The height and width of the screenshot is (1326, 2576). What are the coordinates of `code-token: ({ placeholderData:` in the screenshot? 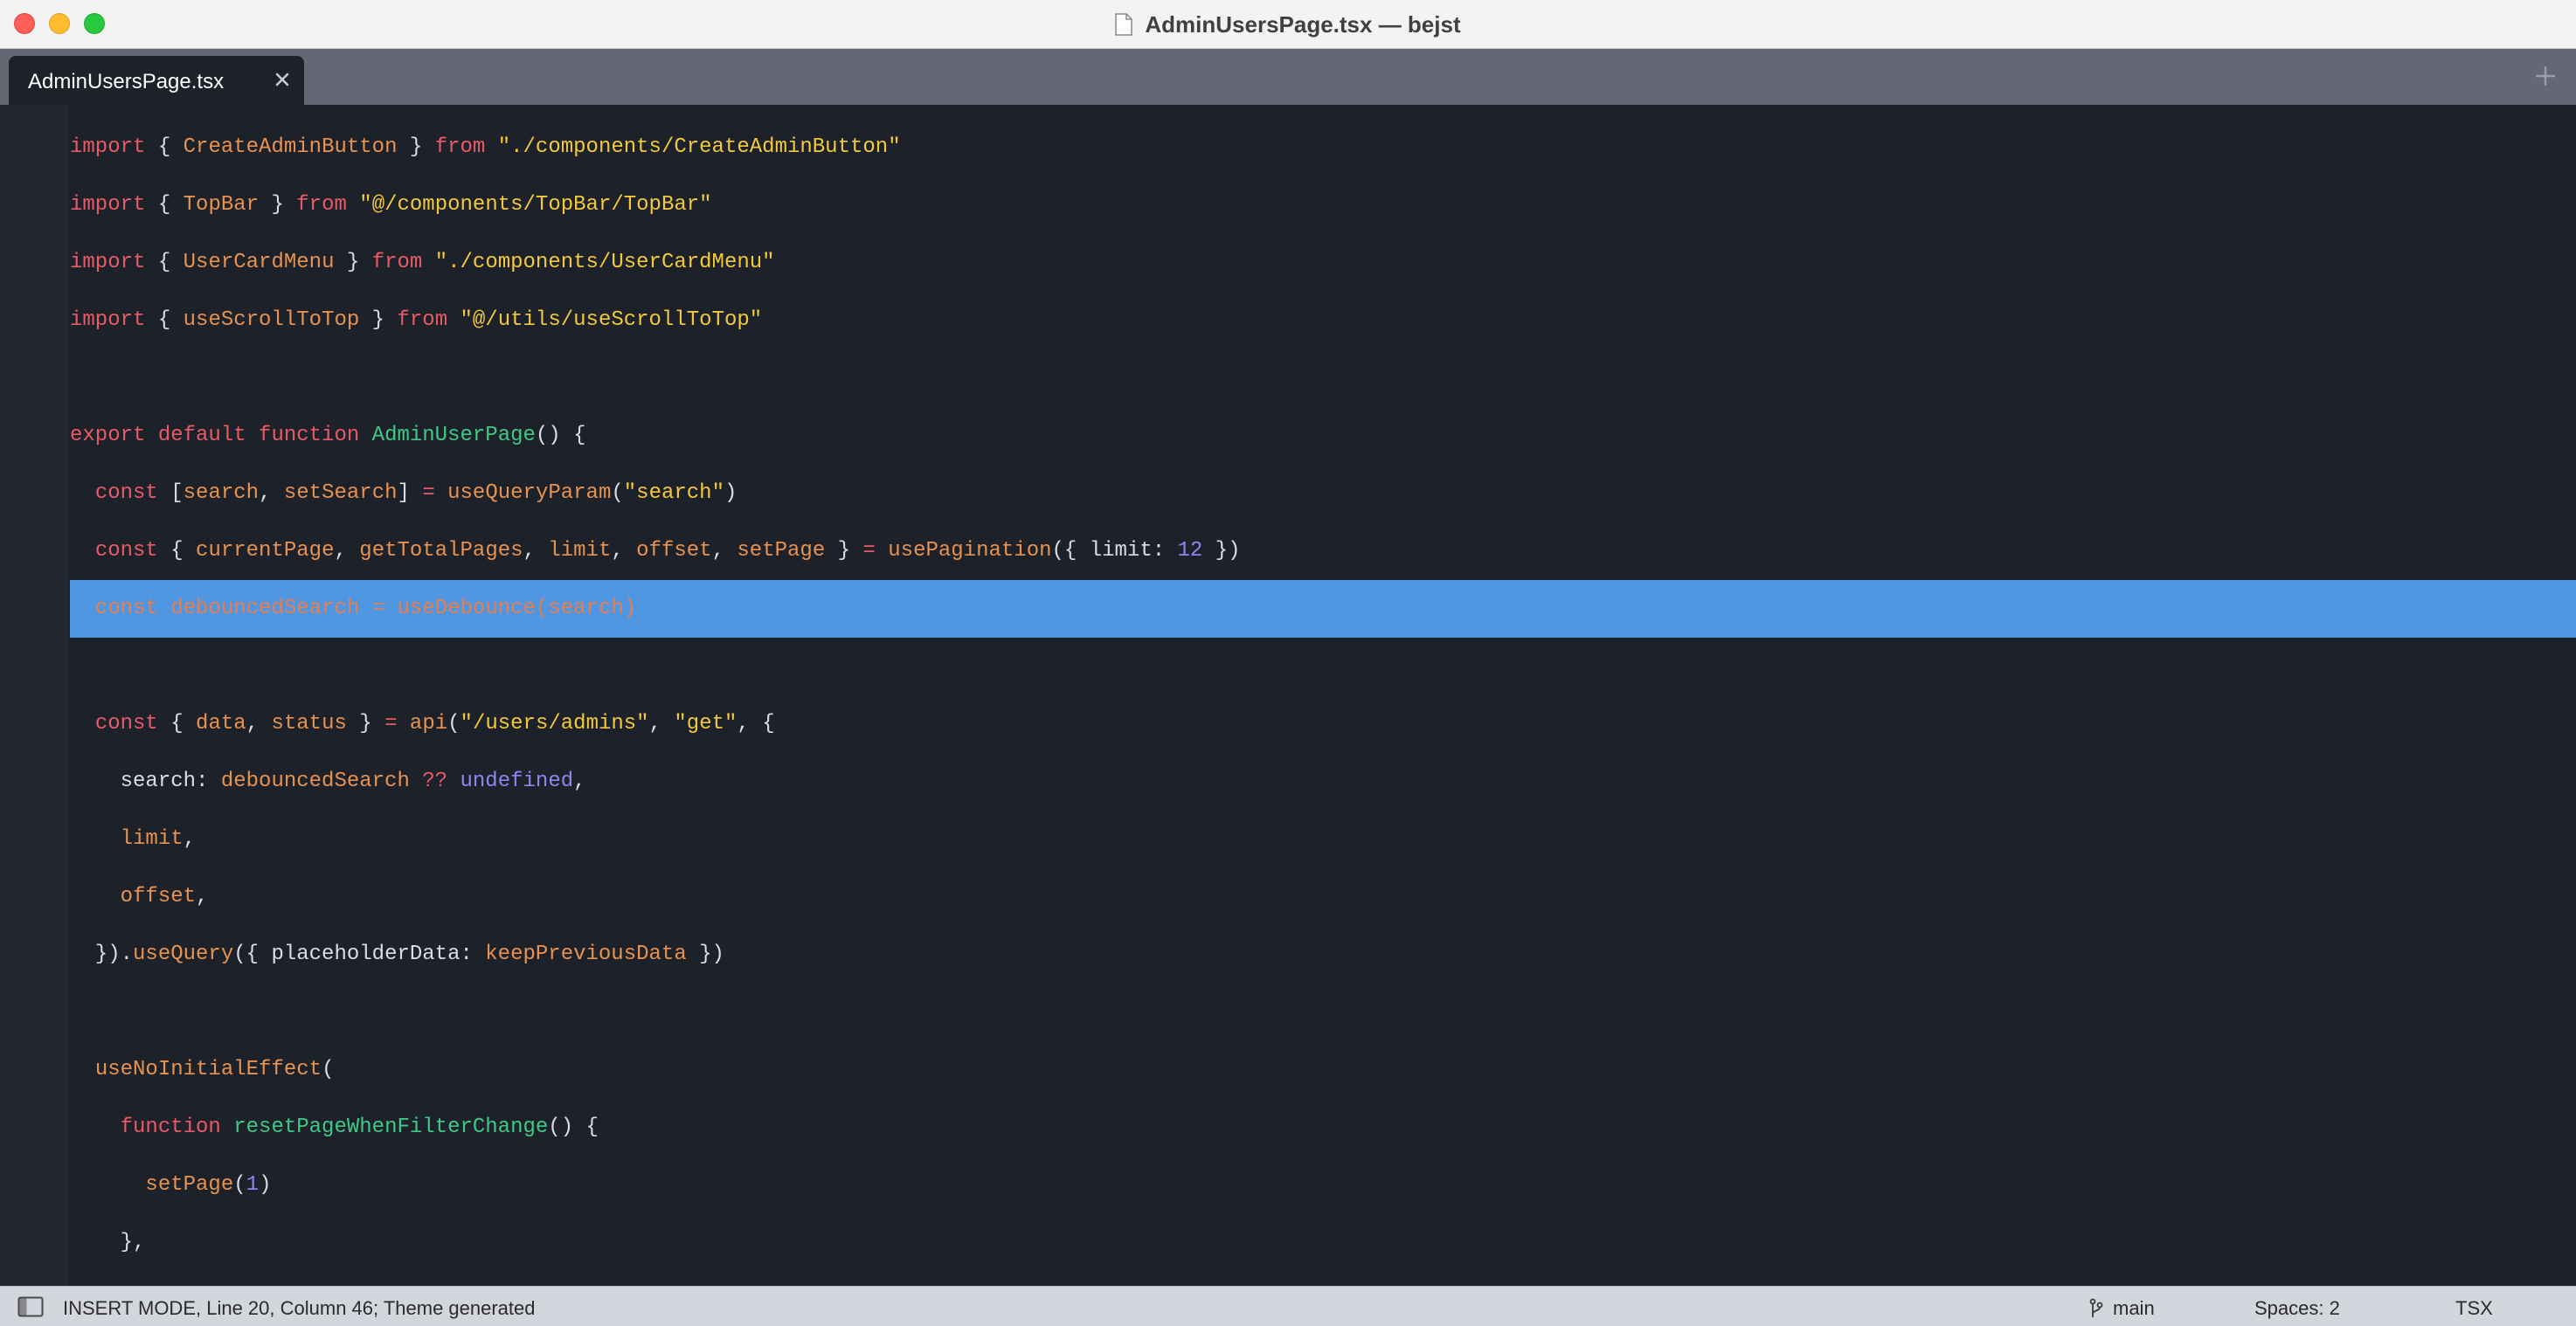 It's located at (359, 954).